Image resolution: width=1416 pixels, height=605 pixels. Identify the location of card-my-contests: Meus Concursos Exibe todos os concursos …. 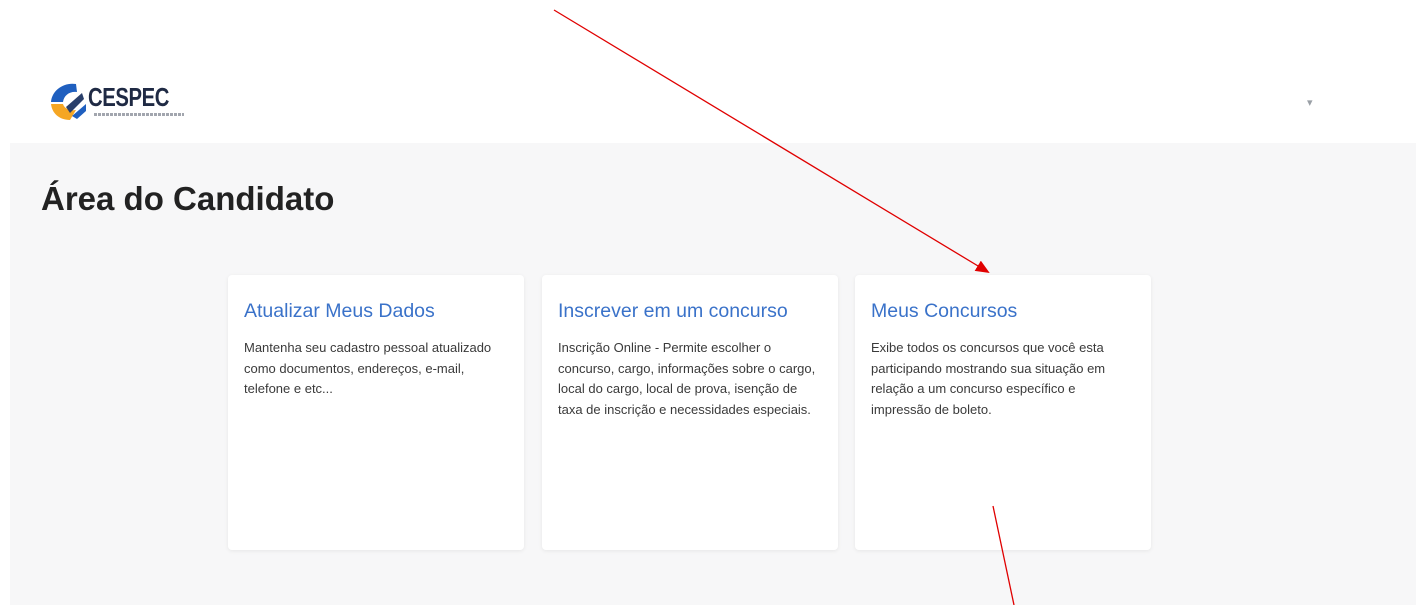
(1003, 412).